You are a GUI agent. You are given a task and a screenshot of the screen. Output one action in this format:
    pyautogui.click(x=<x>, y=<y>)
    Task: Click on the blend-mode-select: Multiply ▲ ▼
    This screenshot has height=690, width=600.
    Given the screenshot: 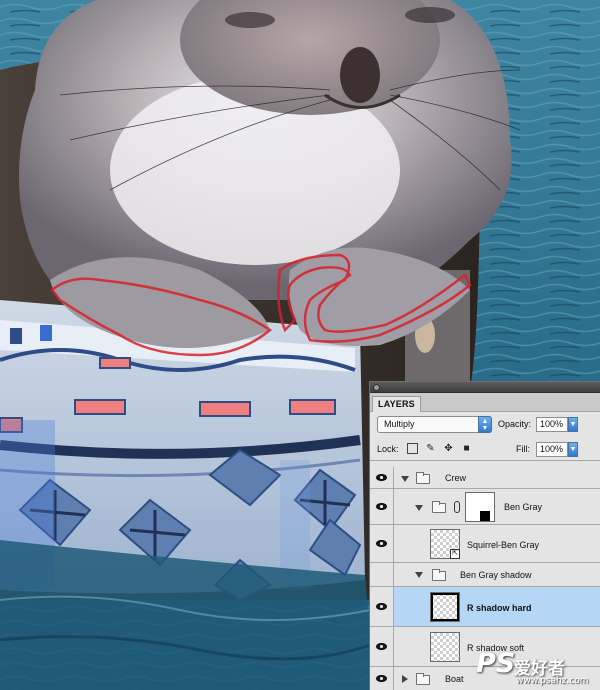 What is the action you would take?
    pyautogui.click(x=434, y=424)
    